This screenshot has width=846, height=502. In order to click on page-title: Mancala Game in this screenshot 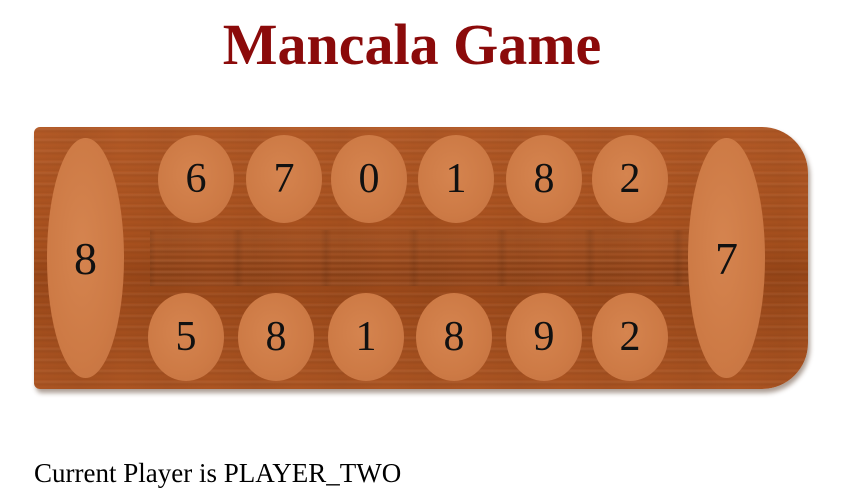, I will do `click(412, 44)`.